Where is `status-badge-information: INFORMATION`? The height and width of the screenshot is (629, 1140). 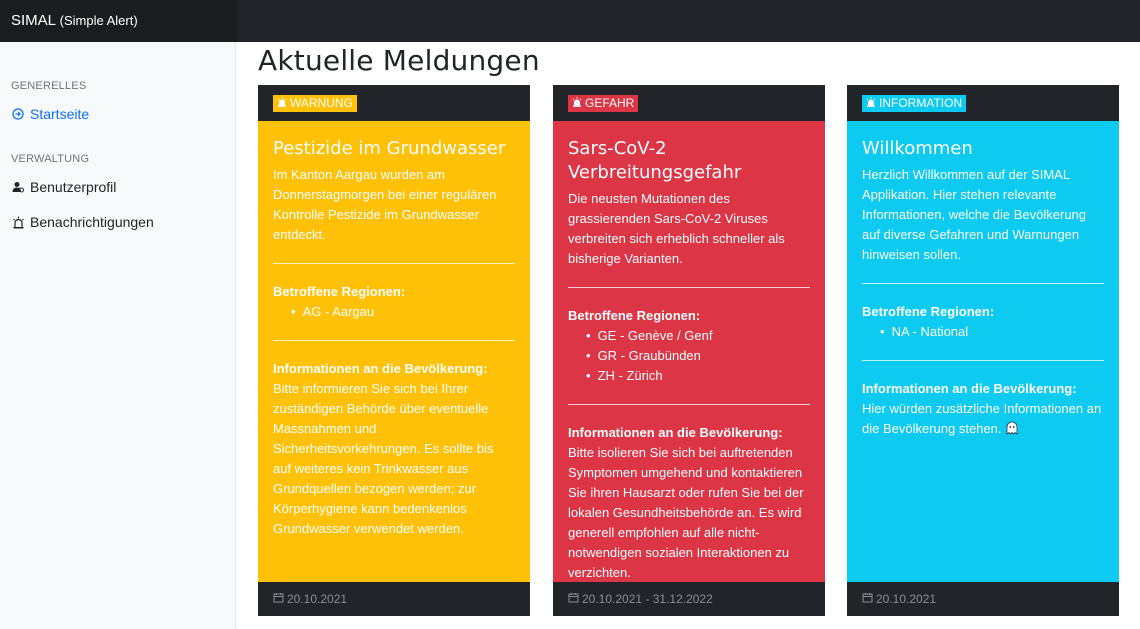 status-badge-information: INFORMATION is located at coordinates (914, 103).